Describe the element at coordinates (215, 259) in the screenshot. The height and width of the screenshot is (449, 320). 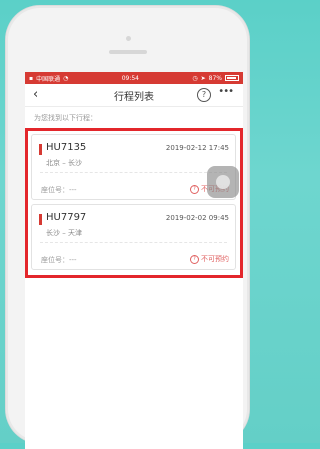
I see `booking-status-label: 不可预约` at that location.